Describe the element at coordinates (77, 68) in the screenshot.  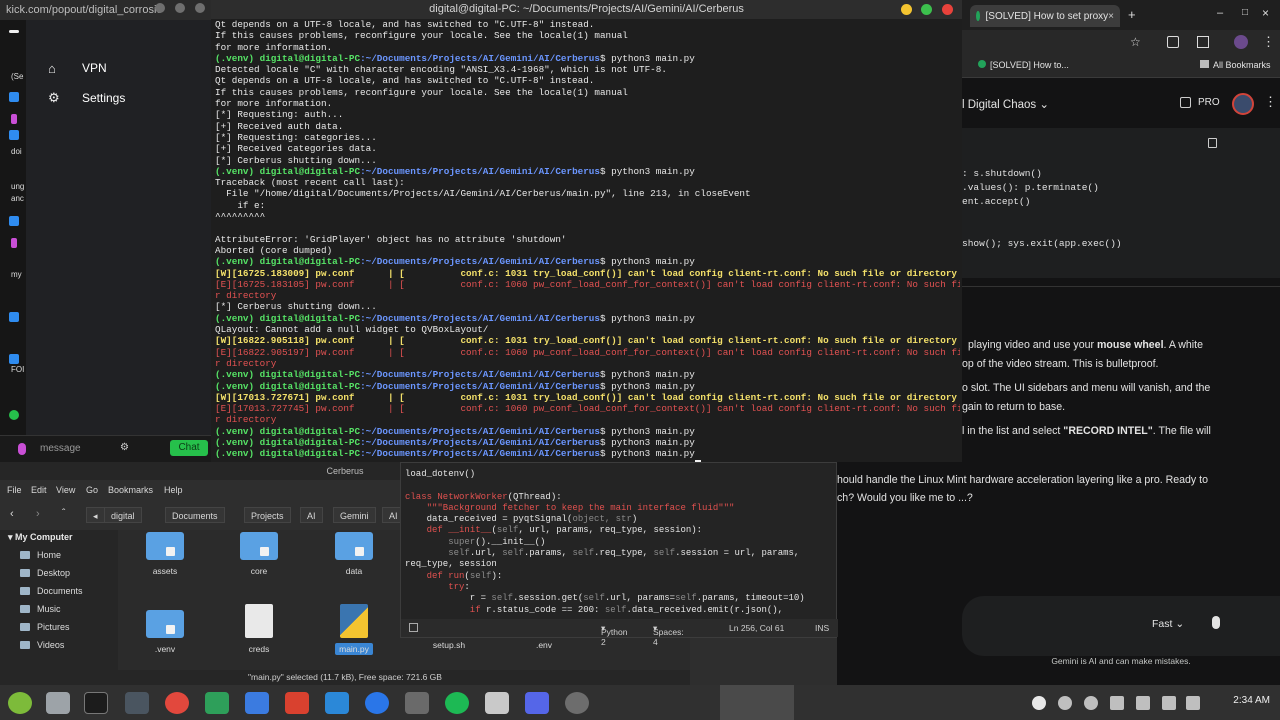
I see `menu-item-vpn: ⌂ VPN` at that location.